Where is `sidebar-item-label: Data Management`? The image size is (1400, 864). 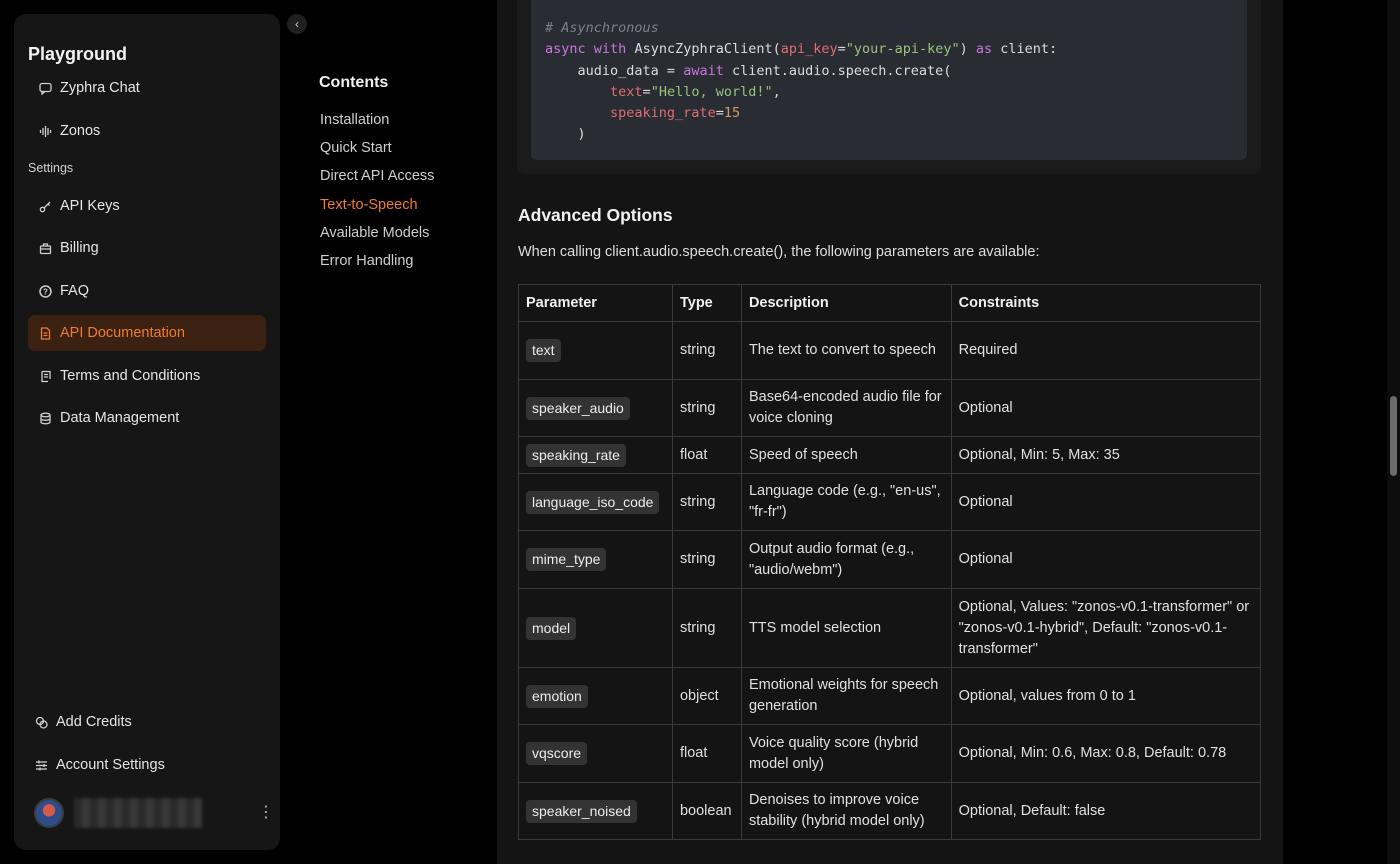 sidebar-item-label: Data Management is located at coordinates (120, 418).